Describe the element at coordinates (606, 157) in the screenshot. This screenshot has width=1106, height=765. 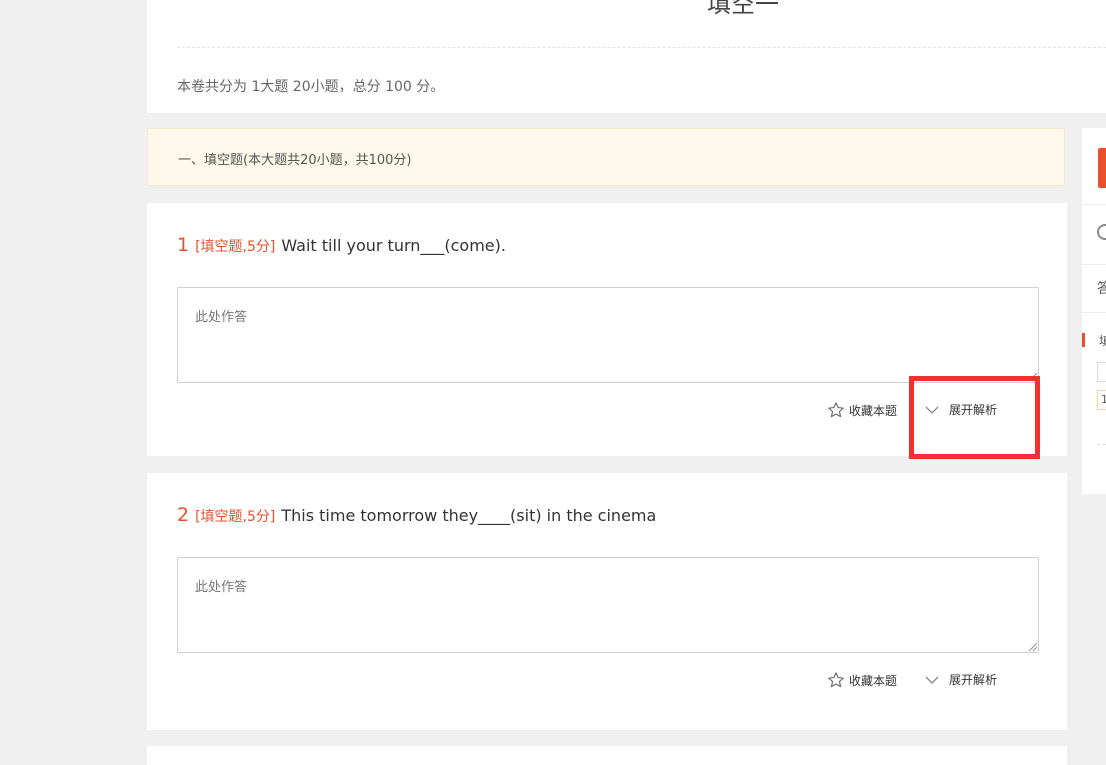
I see `section-banner: 一、填空题(本大题共20小题，共100分)` at that location.